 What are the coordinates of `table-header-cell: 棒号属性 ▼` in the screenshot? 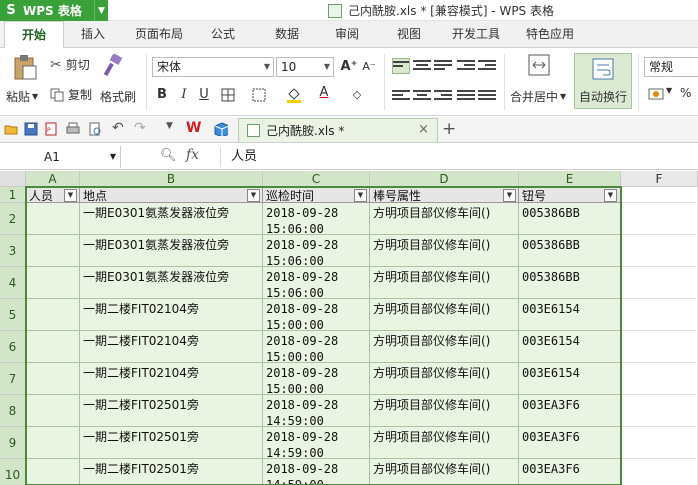 It's located at (444, 195).